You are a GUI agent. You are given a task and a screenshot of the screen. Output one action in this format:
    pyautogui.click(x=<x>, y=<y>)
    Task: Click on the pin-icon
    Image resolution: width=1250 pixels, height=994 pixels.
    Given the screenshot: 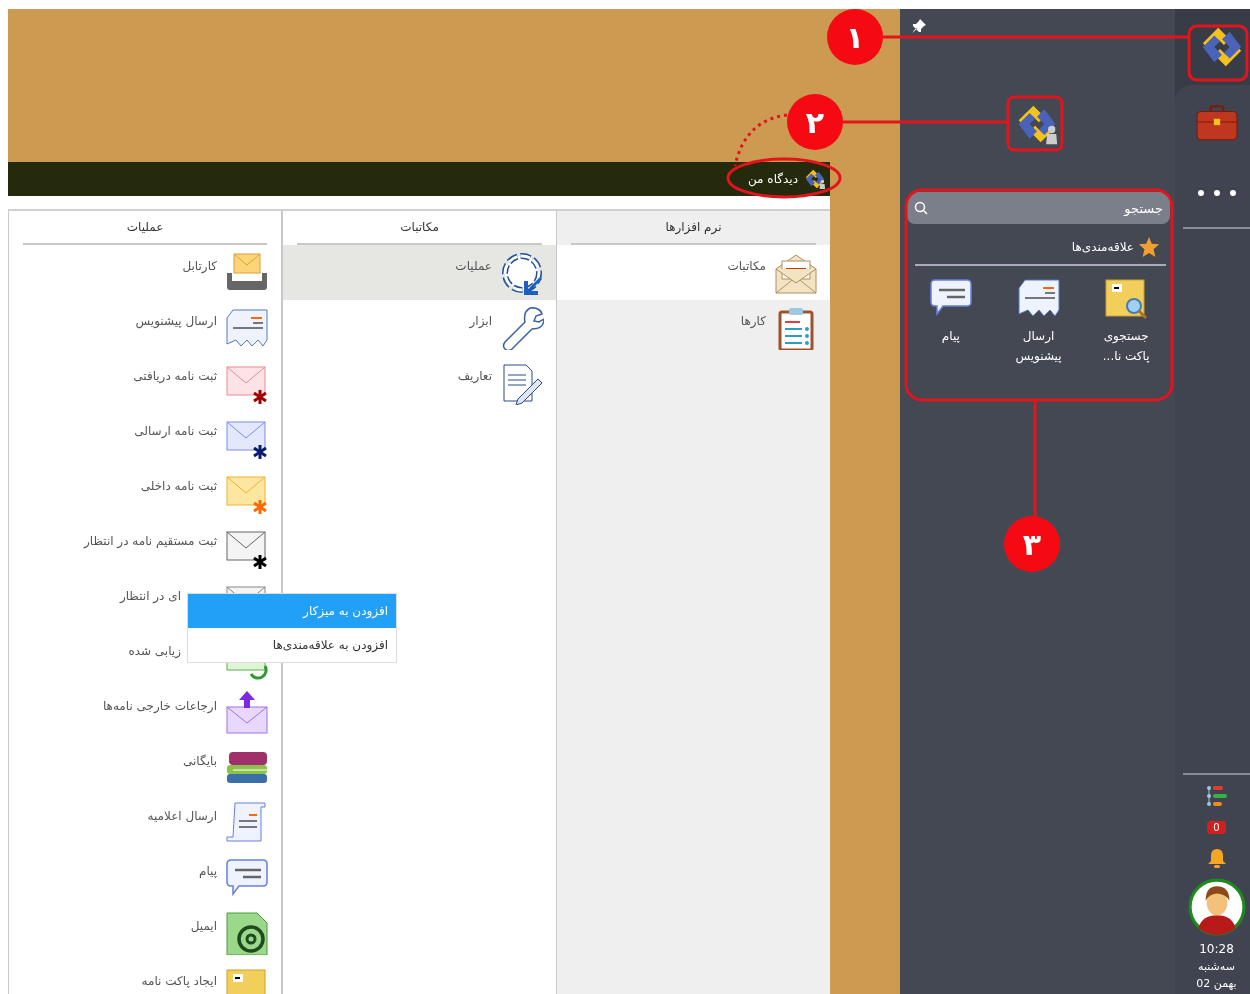 What is the action you would take?
    pyautogui.click(x=919, y=26)
    